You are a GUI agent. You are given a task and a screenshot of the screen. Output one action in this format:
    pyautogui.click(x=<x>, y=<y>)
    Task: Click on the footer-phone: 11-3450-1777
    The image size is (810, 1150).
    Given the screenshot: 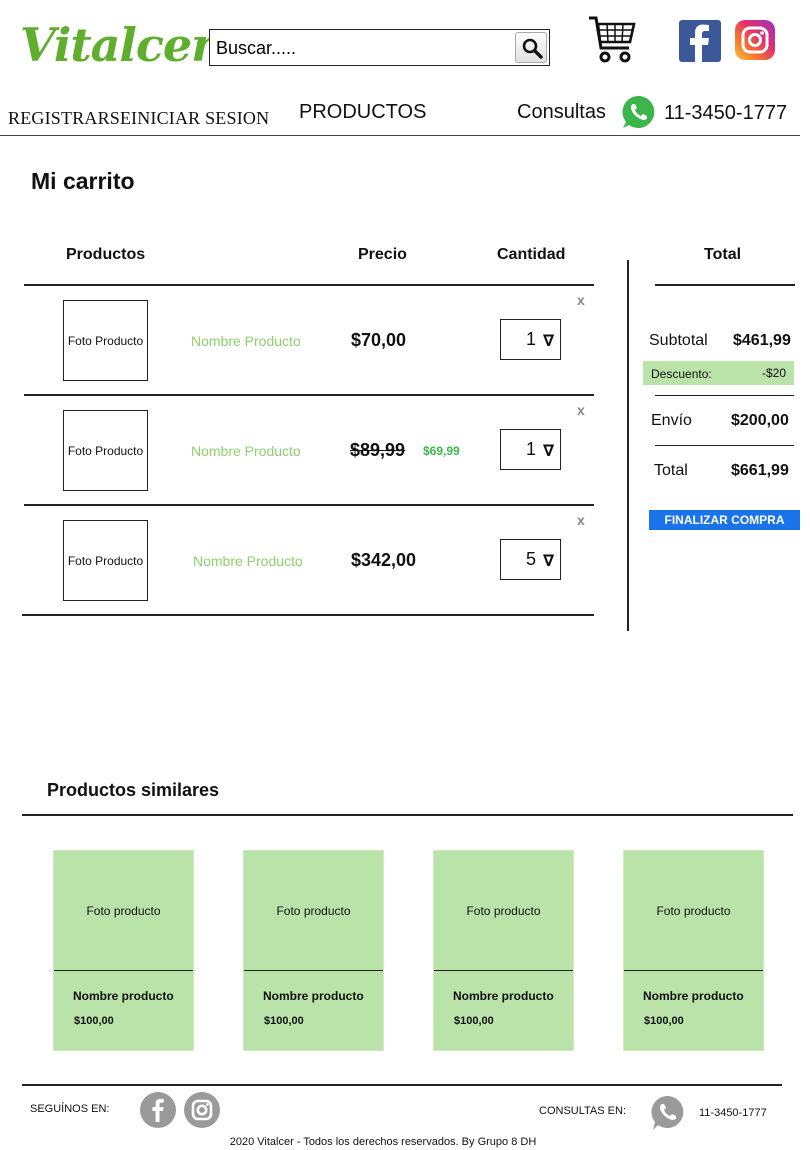 What is the action you would take?
    pyautogui.click(x=733, y=1113)
    